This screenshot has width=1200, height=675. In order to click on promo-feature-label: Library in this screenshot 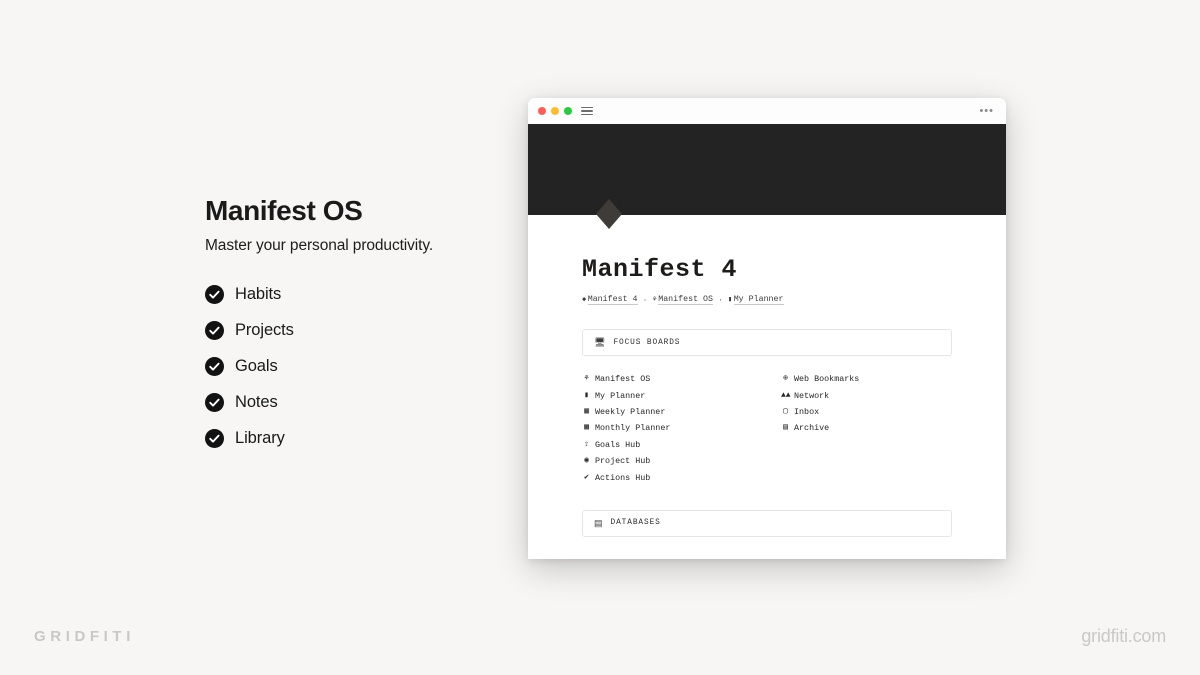, I will do `click(260, 438)`.